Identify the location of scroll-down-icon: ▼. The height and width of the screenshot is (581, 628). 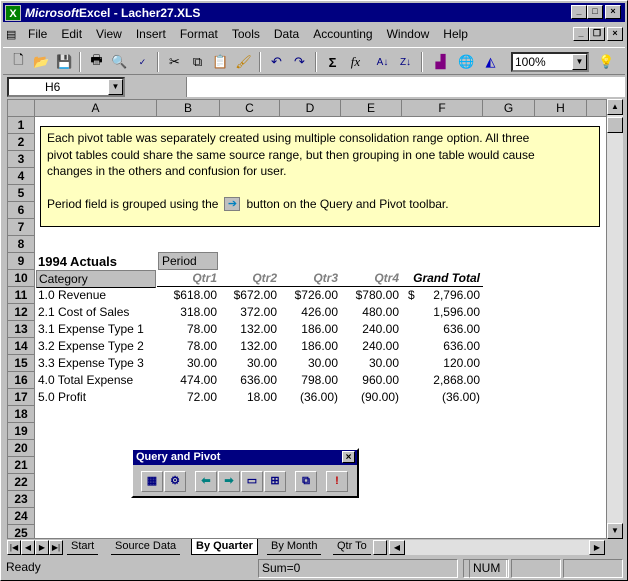
(615, 531).